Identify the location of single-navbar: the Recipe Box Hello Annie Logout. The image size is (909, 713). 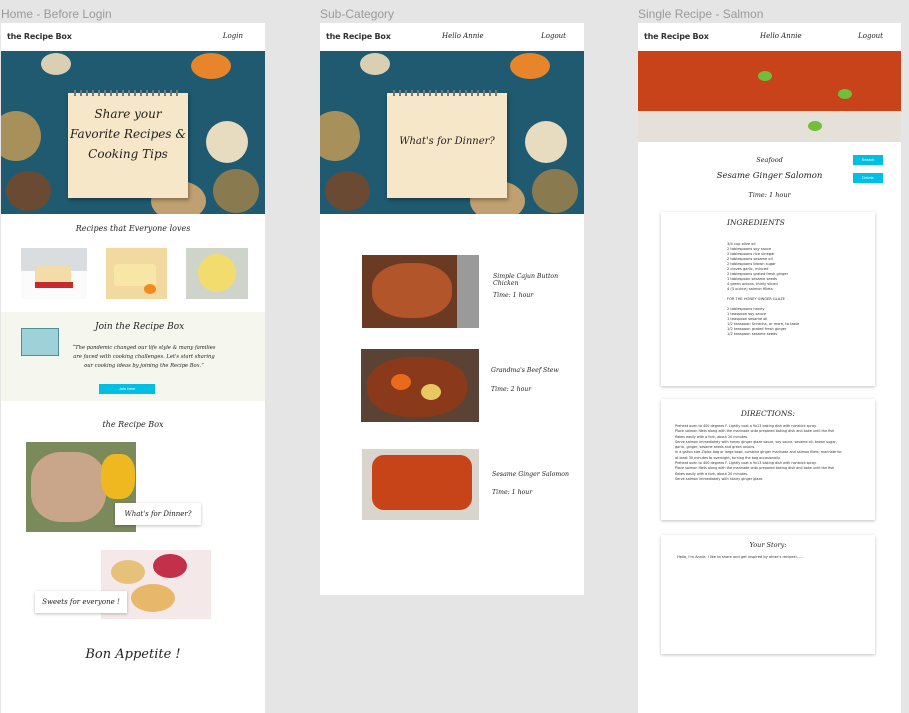
(769, 37).